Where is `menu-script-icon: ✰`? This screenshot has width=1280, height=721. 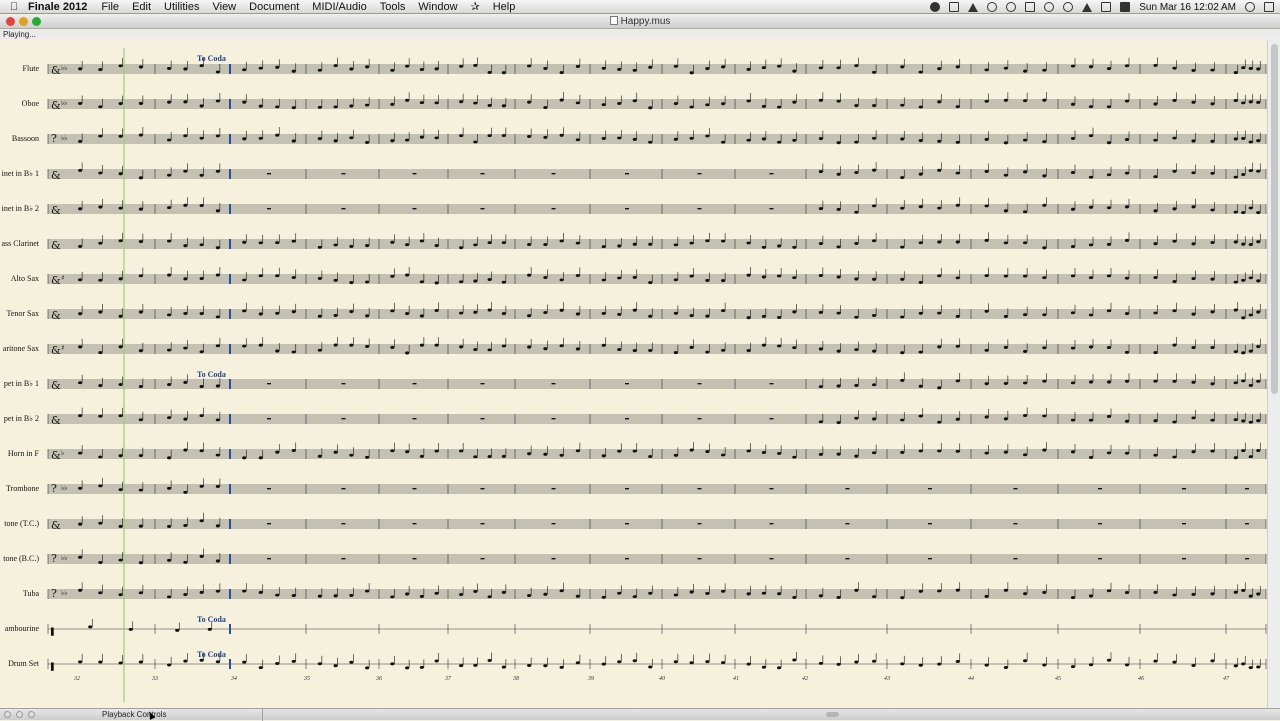
menu-script-icon: ✰ is located at coordinates (475, 6).